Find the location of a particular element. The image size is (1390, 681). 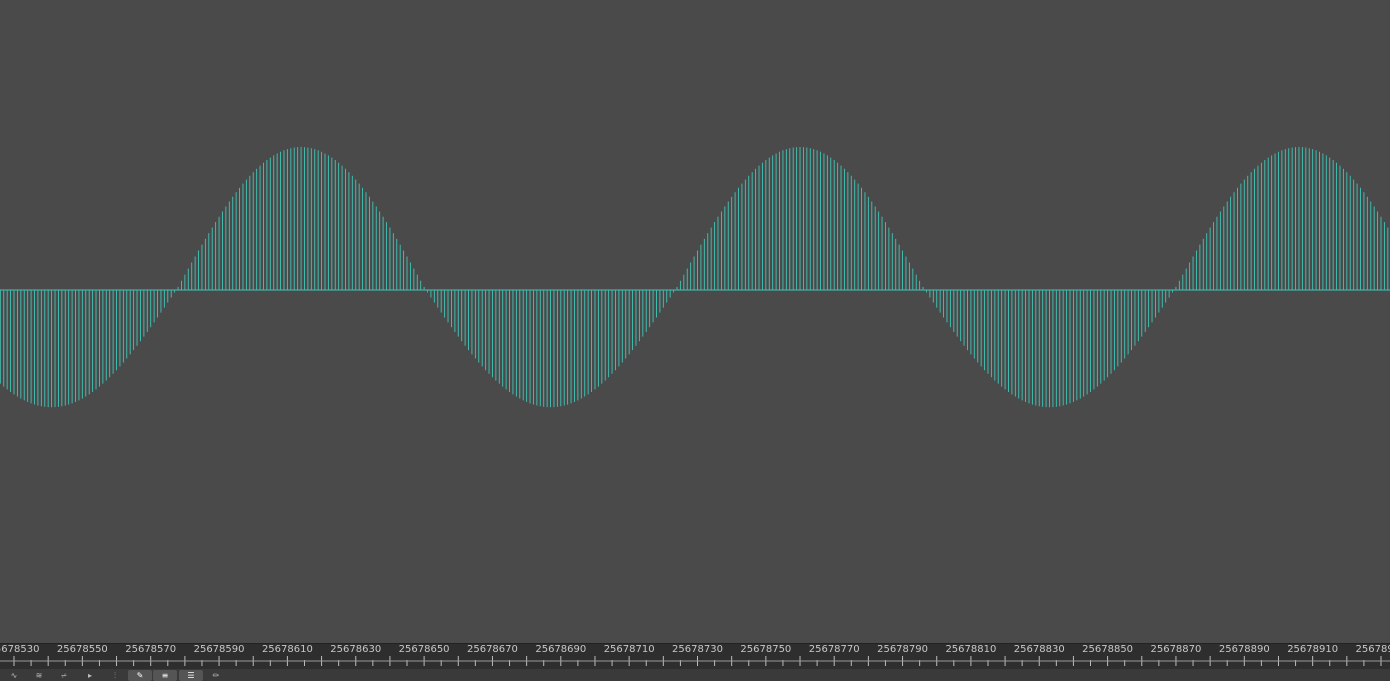

ruler-tick-label: 25678790 is located at coordinates (902, 649).